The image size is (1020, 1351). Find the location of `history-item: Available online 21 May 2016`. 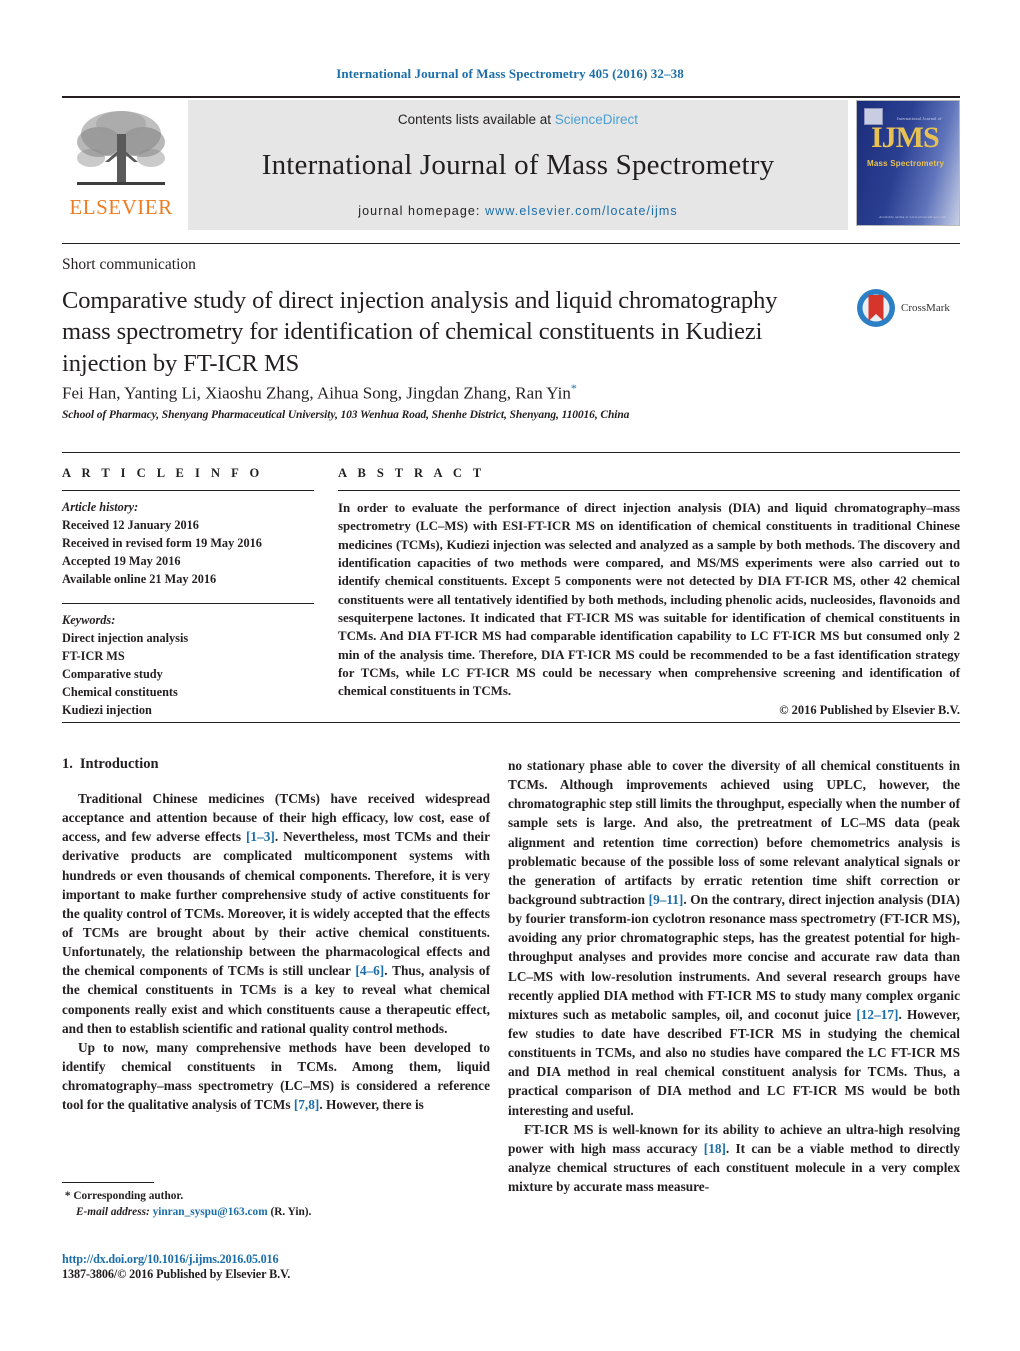

history-item: Available online 21 May 2016 is located at coordinates (139, 578).